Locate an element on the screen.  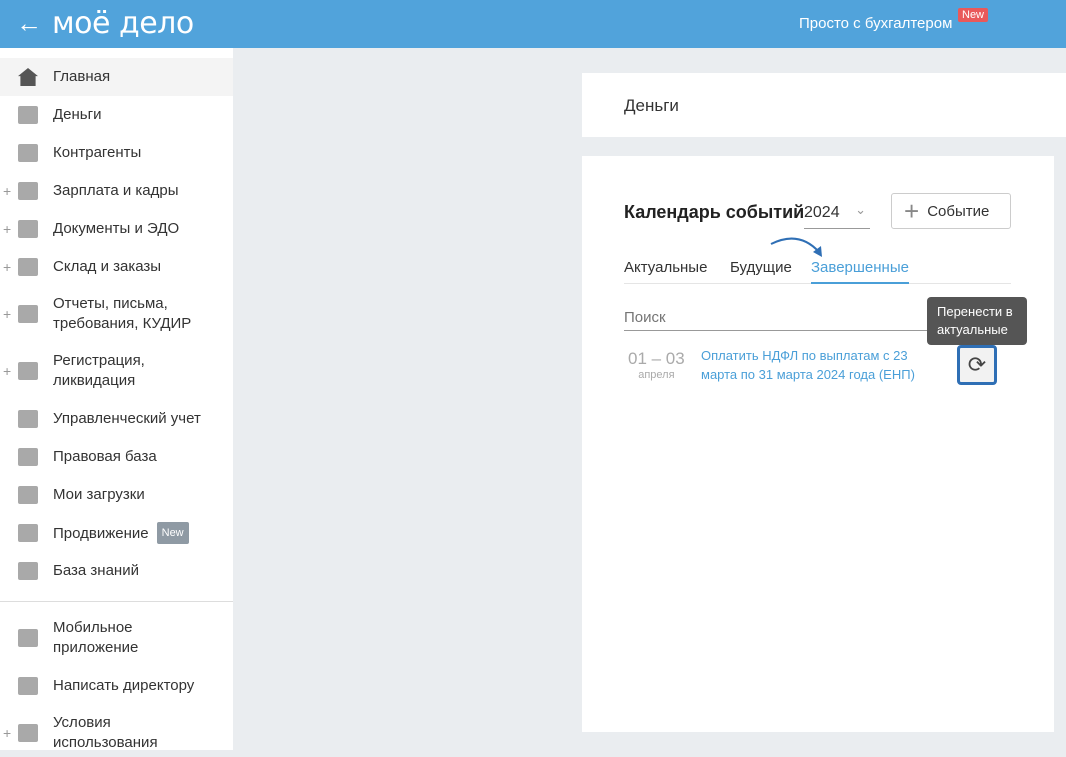
label-text: Условия использования is located at coordinates (105, 732).